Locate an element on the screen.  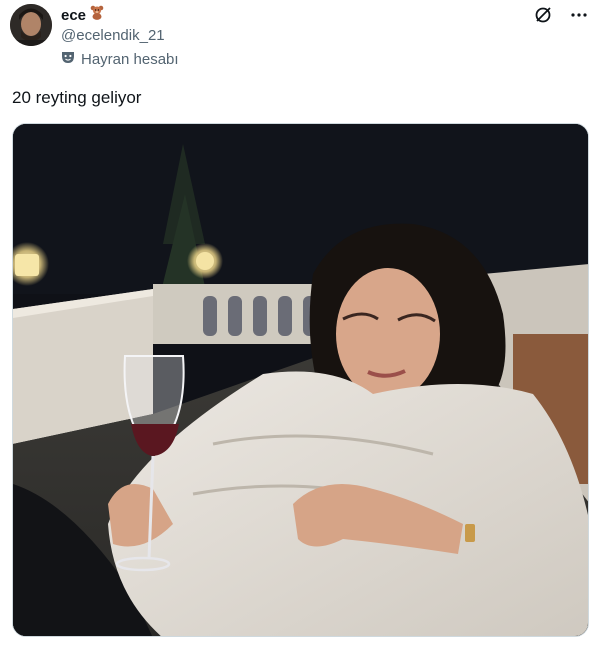
account-label: Hayran hesabı is located at coordinates (120, 59).